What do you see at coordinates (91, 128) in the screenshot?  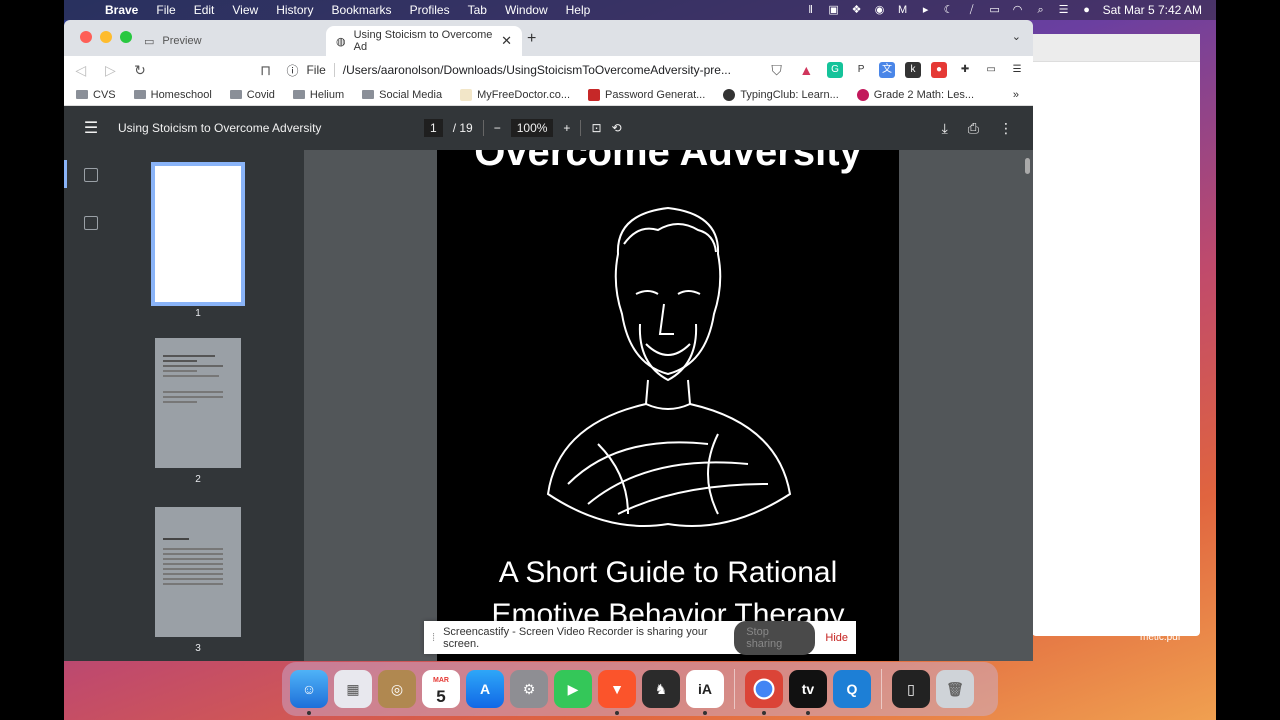 I see `hamburger-menu-icon: ☰` at bounding box center [91, 128].